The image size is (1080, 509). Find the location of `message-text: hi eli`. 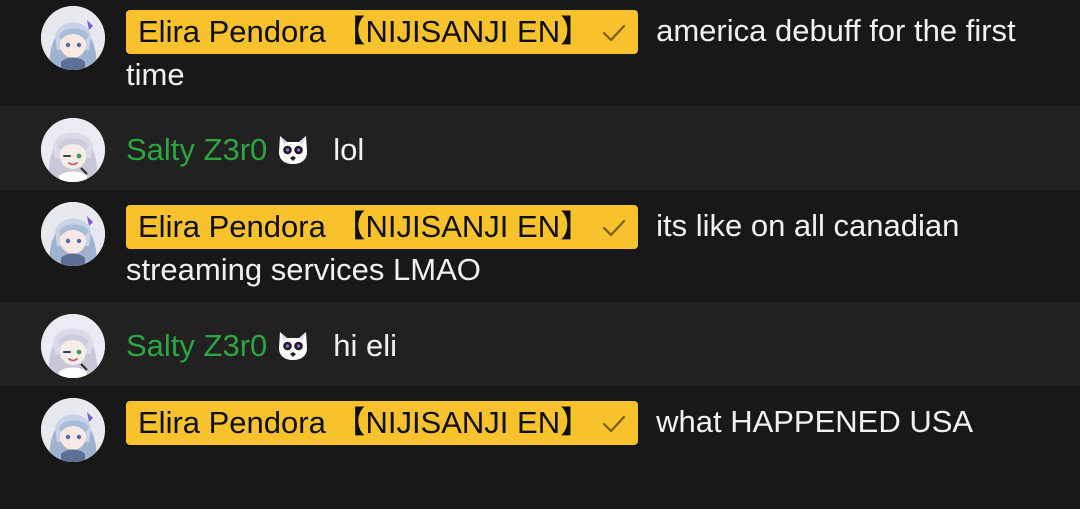

message-text: hi eli is located at coordinates (365, 345).